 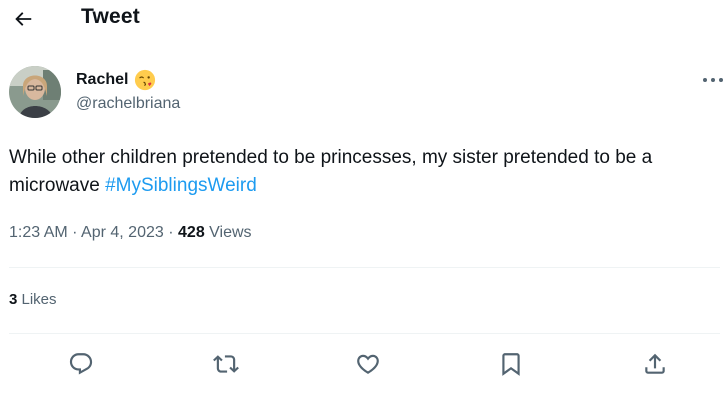 I want to click on more-horizontal-icon, so click(x=713, y=80).